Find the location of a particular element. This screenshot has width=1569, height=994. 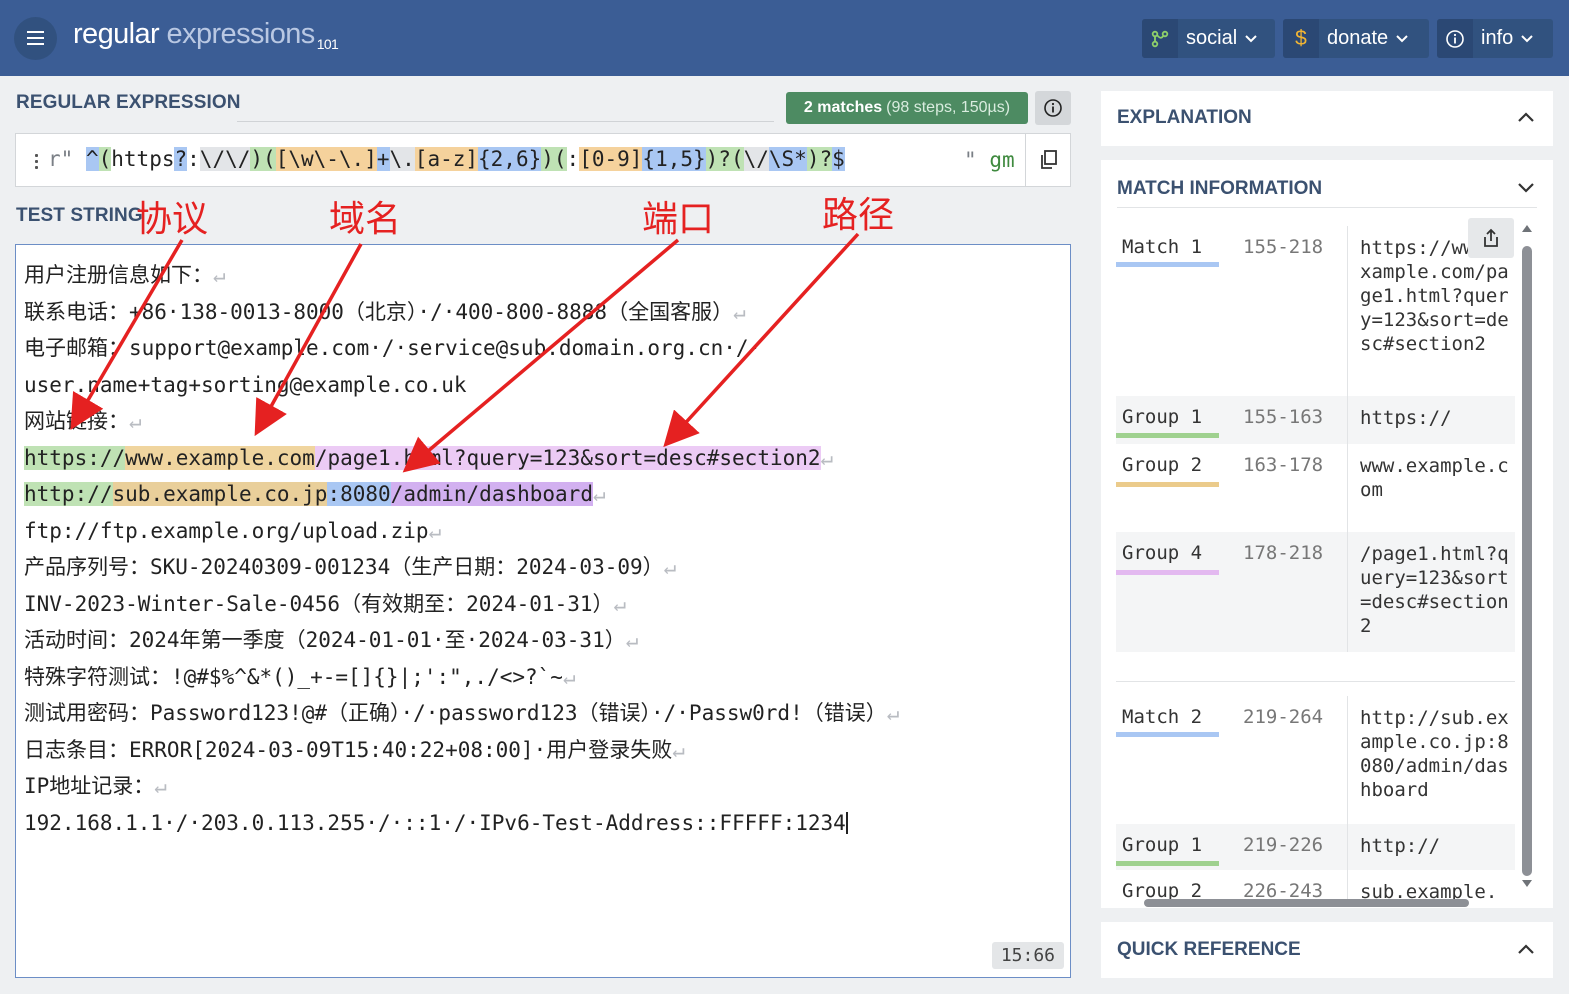

regex-token: [0-9] is located at coordinates (611, 159).